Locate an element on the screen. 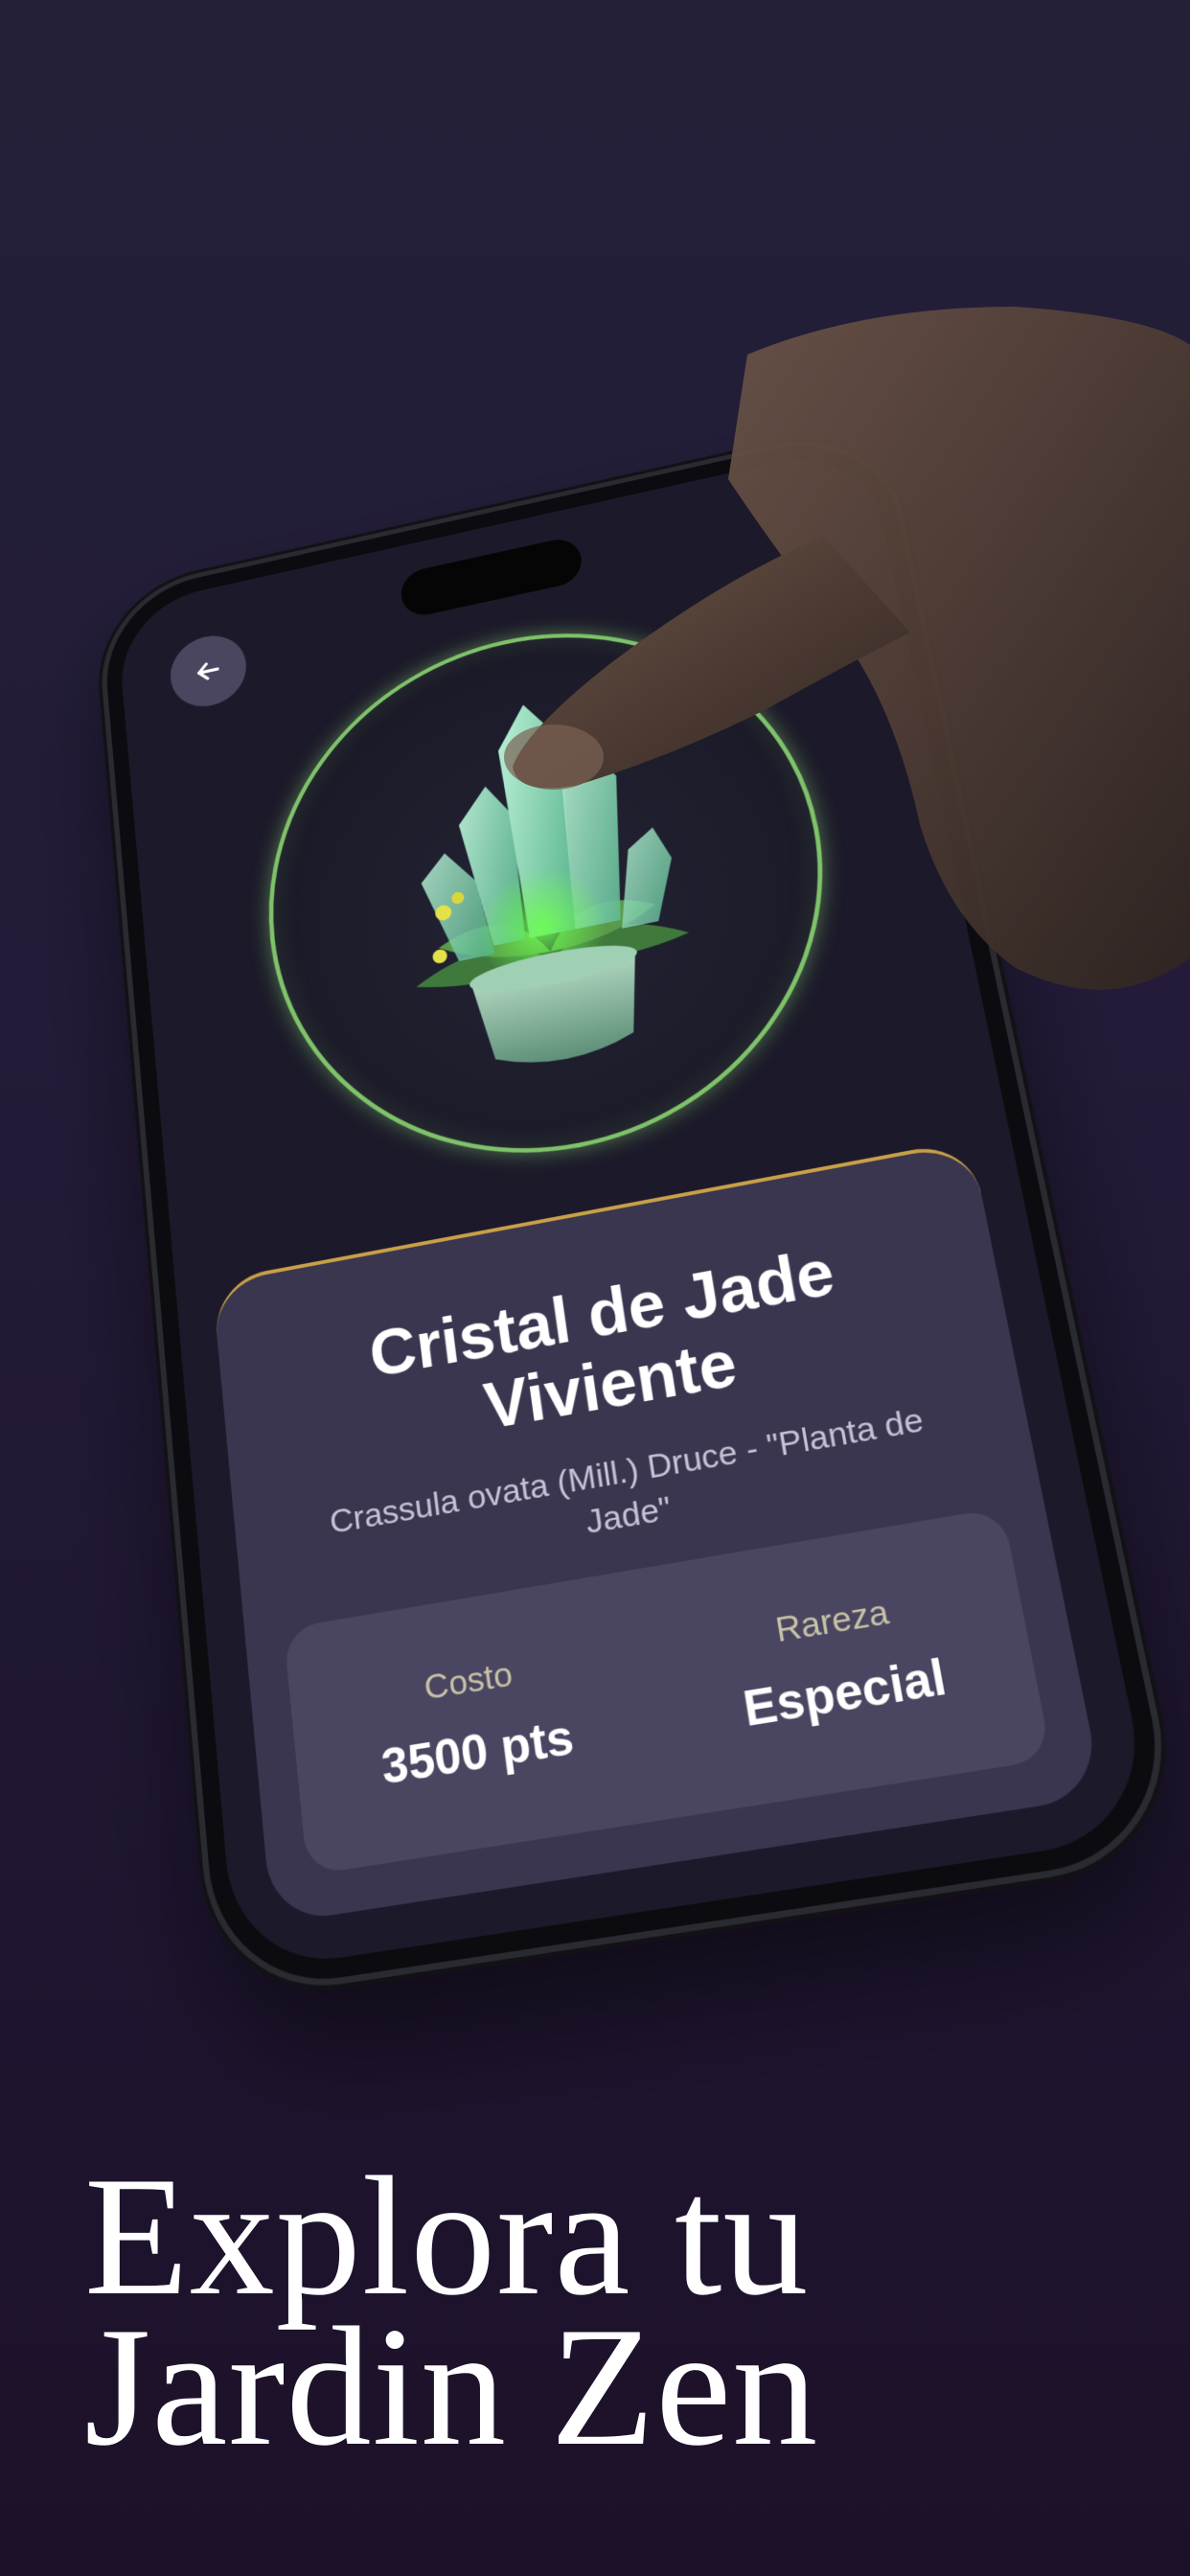  stat-value: Especial is located at coordinates (845, 1693).